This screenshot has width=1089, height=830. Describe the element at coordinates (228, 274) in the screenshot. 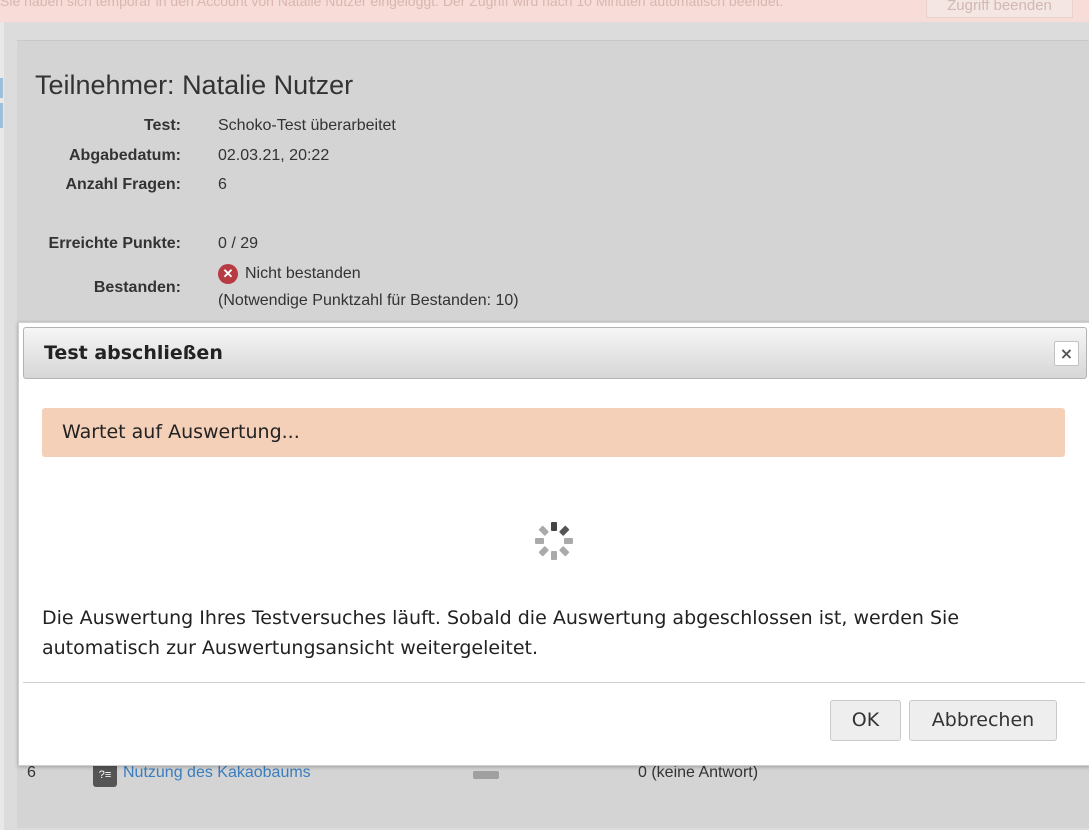

I see `fail-x-icon: ✕` at that location.